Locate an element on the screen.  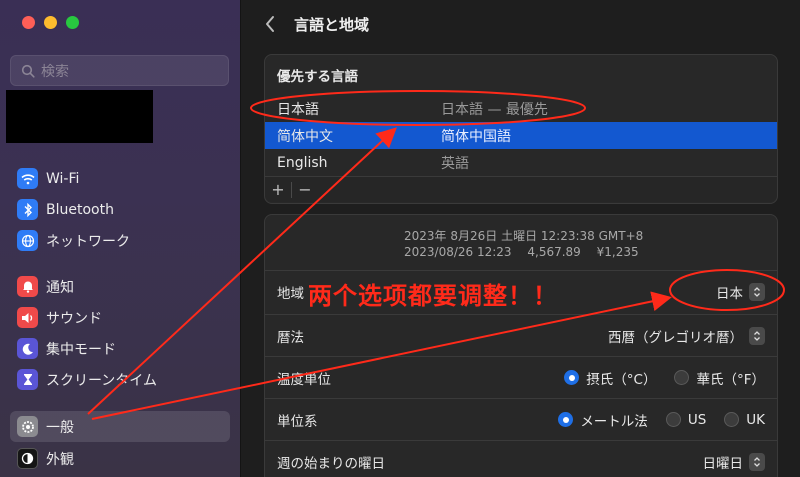
sidebar-item-label: 一般 is located at coordinates (60, 427).